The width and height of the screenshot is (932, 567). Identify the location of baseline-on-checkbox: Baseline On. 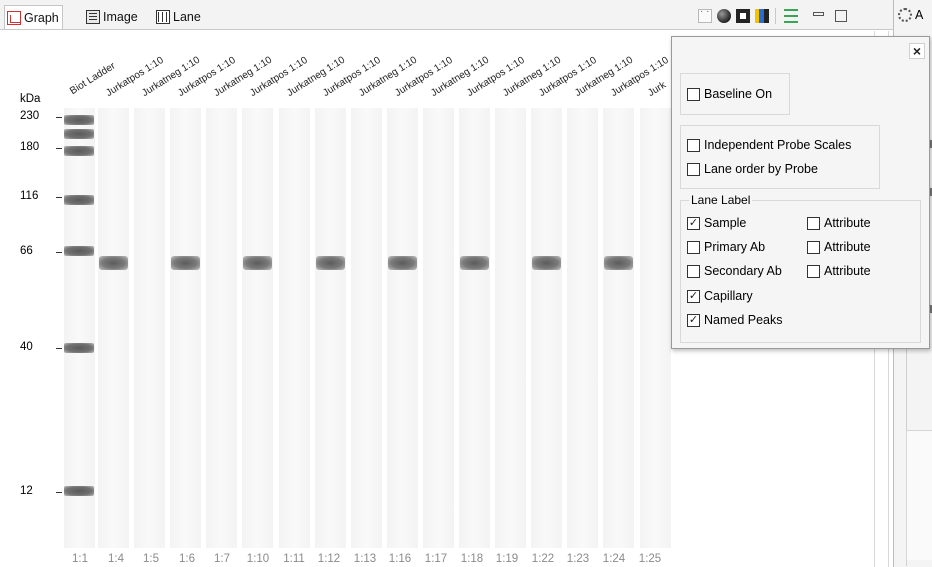
(729, 94).